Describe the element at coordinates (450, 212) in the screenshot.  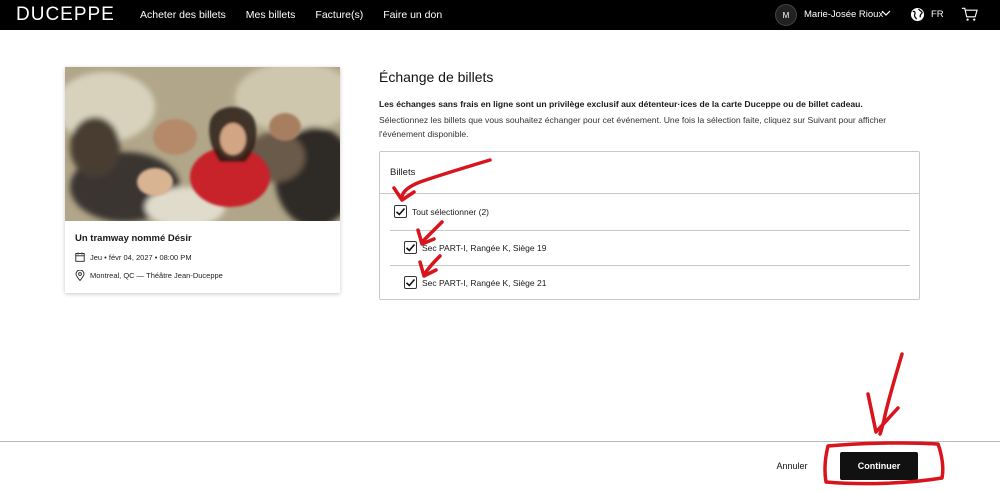
I see `select-all-label: Tout sélectionner (2)` at that location.